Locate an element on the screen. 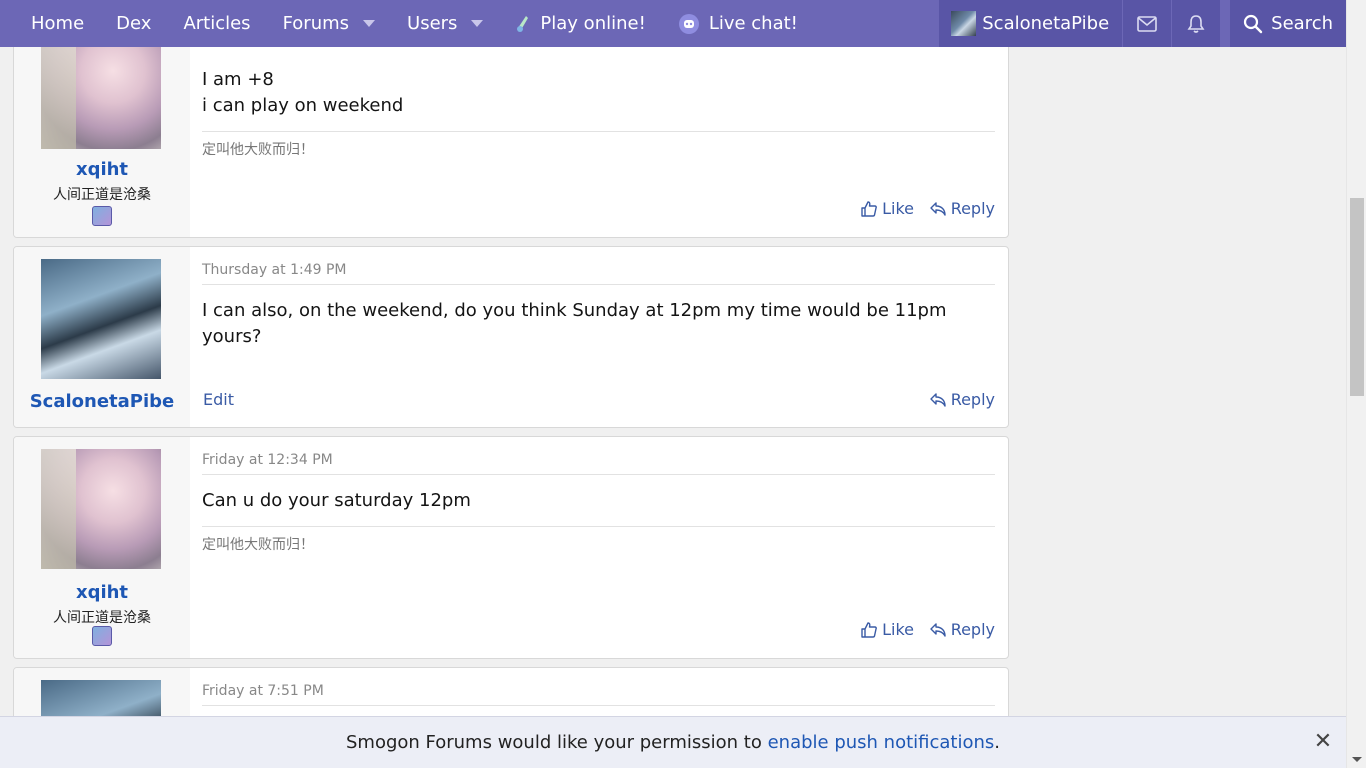 This screenshot has width=1366, height=768. edit-button: Edit is located at coordinates (218, 399).